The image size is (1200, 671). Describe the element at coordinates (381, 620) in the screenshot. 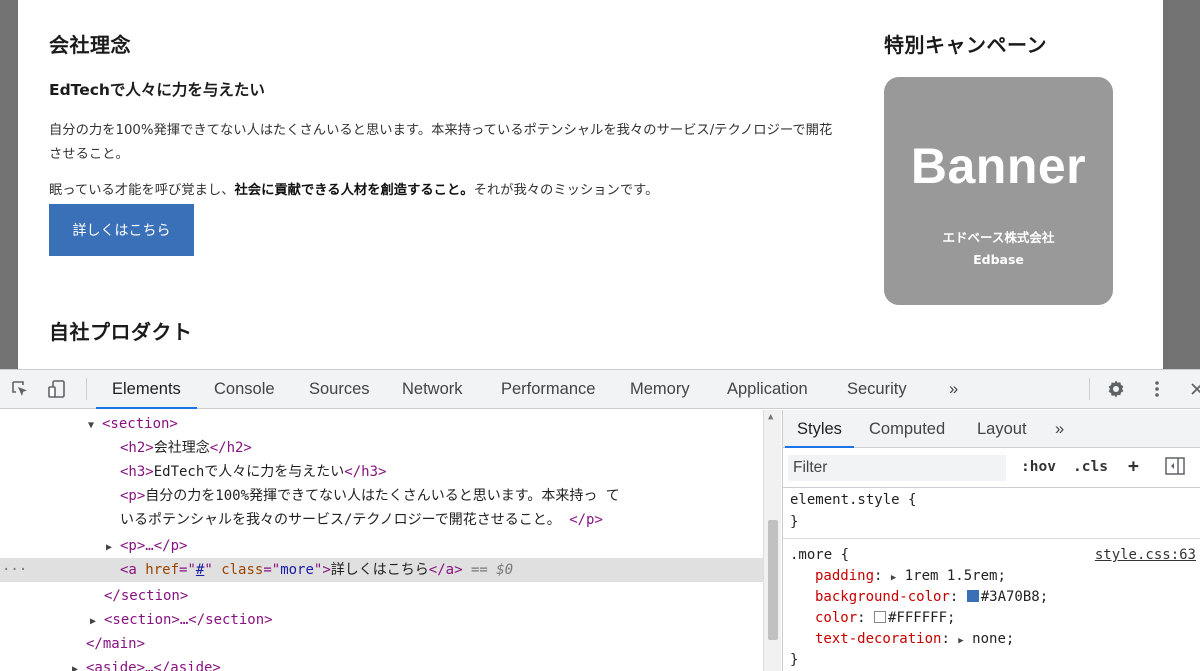

I see `dom-node-section-collapsed: ▶ <section>…</section>` at that location.